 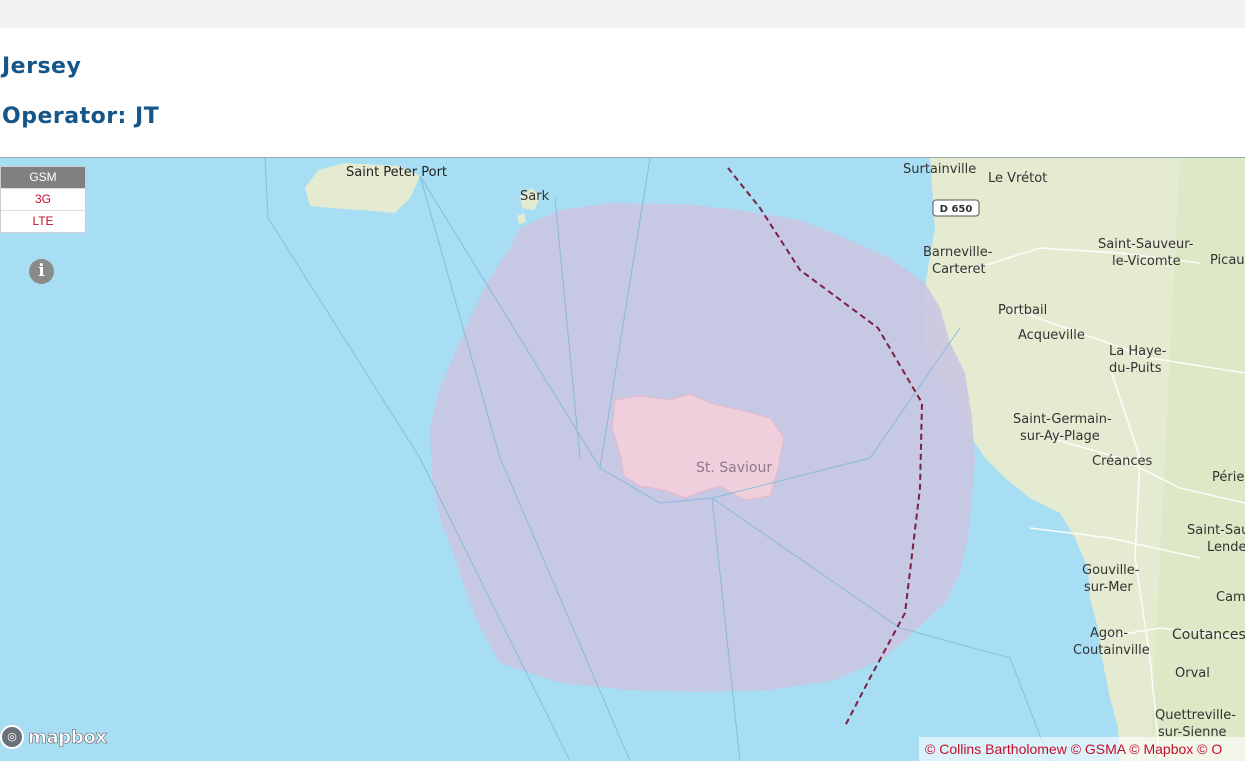 What do you see at coordinates (1226, 547) in the screenshot?
I see `label-saint-sau-2: Lende` at bounding box center [1226, 547].